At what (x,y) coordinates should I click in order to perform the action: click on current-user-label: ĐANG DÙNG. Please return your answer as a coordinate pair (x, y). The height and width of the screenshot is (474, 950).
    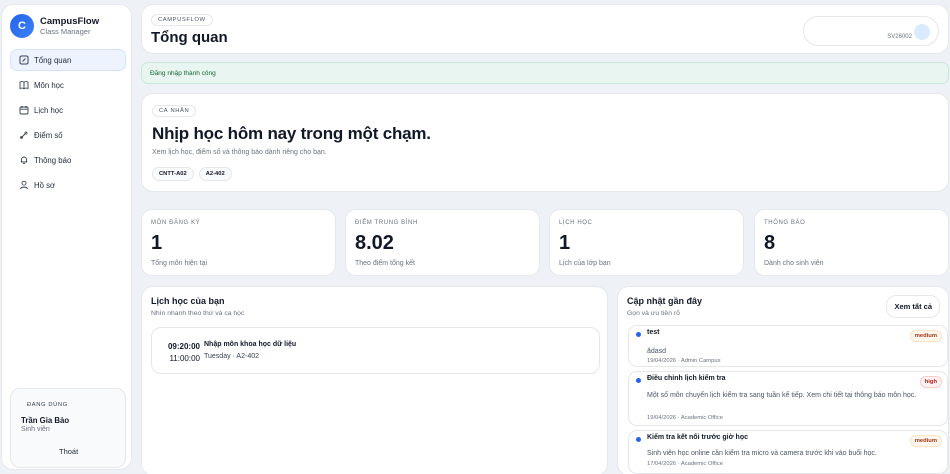
    Looking at the image, I should click on (47, 405).